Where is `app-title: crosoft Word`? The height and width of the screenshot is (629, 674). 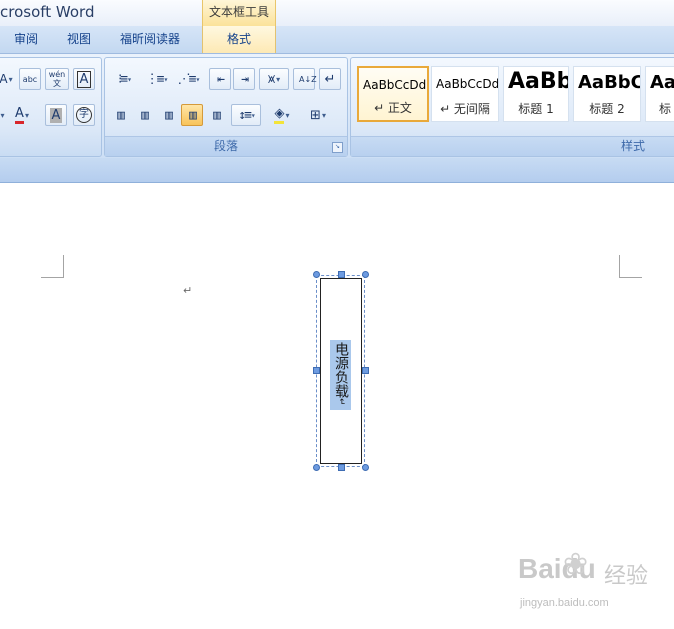
app-title: crosoft Word is located at coordinates (47, 12).